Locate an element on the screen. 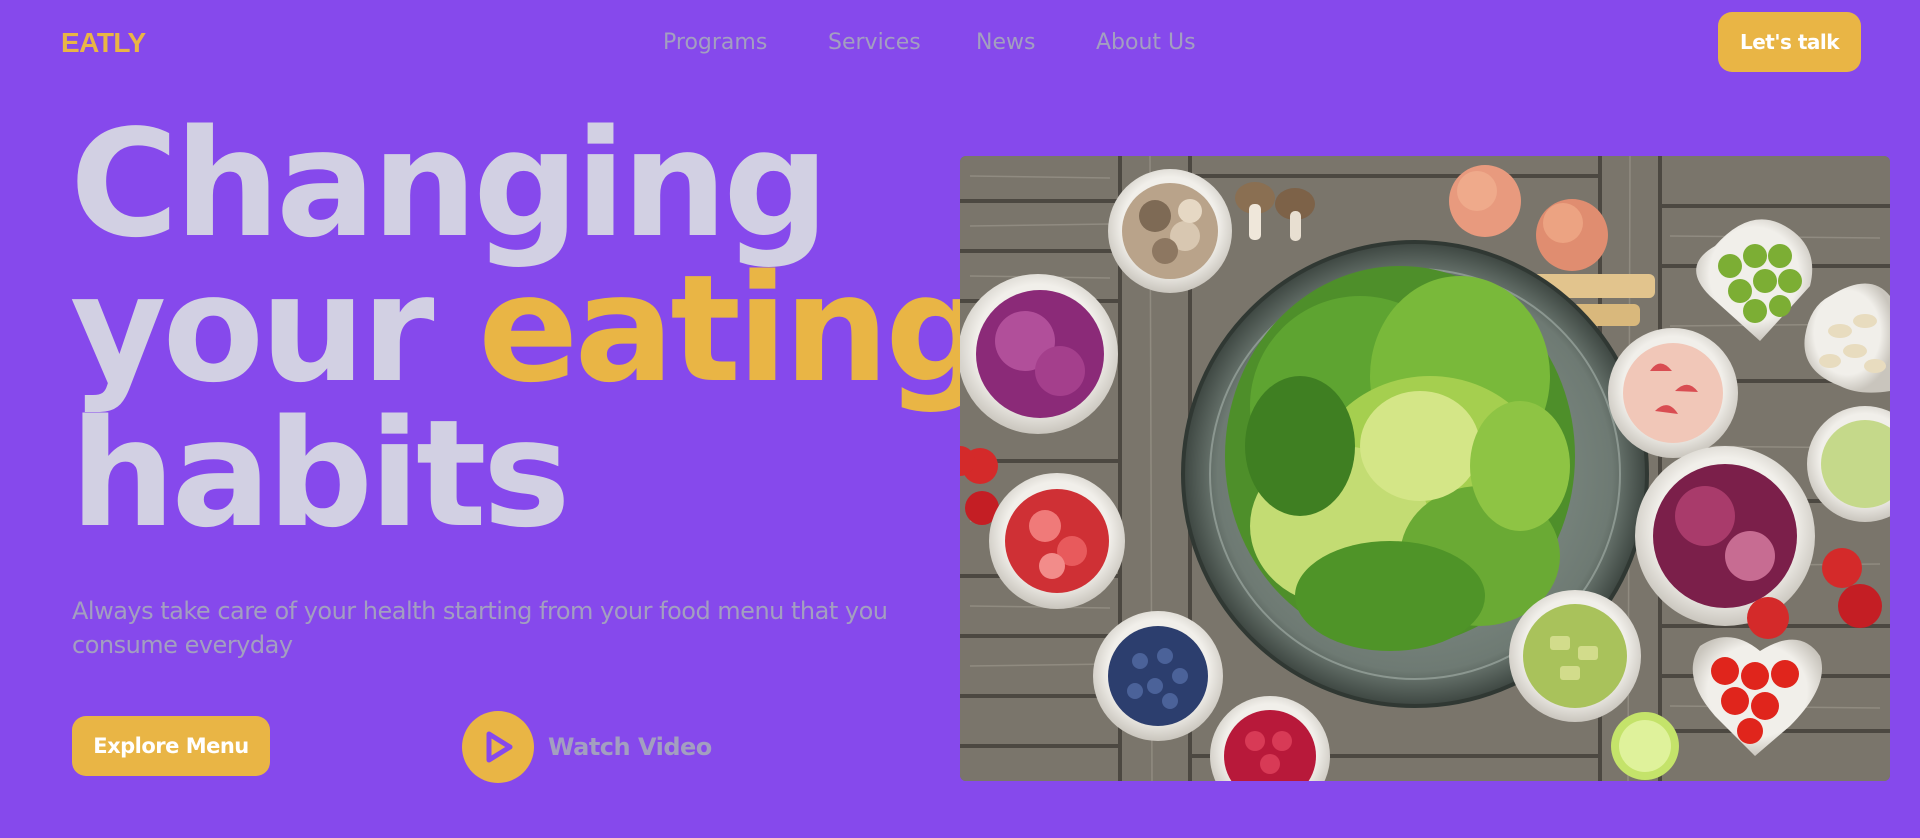  play-icon is located at coordinates (498, 747).